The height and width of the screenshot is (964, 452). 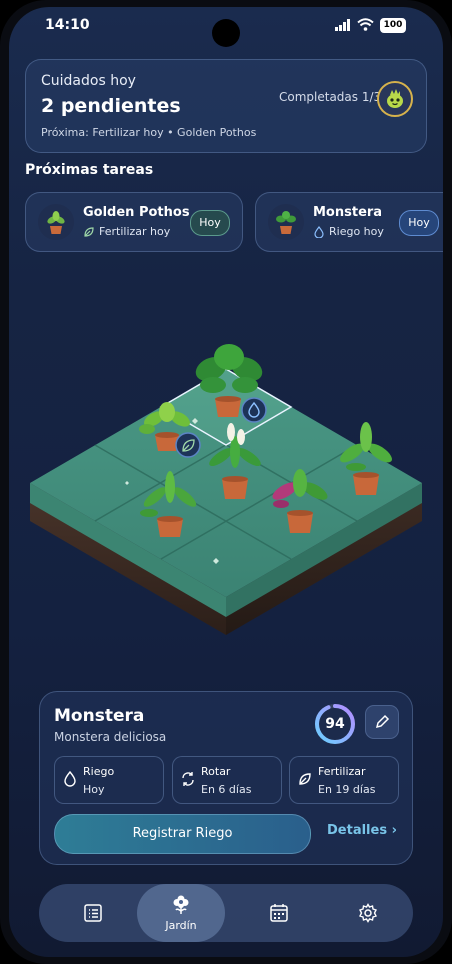 What do you see at coordinates (365, 24) in the screenshot?
I see `wifi-icon` at bounding box center [365, 24].